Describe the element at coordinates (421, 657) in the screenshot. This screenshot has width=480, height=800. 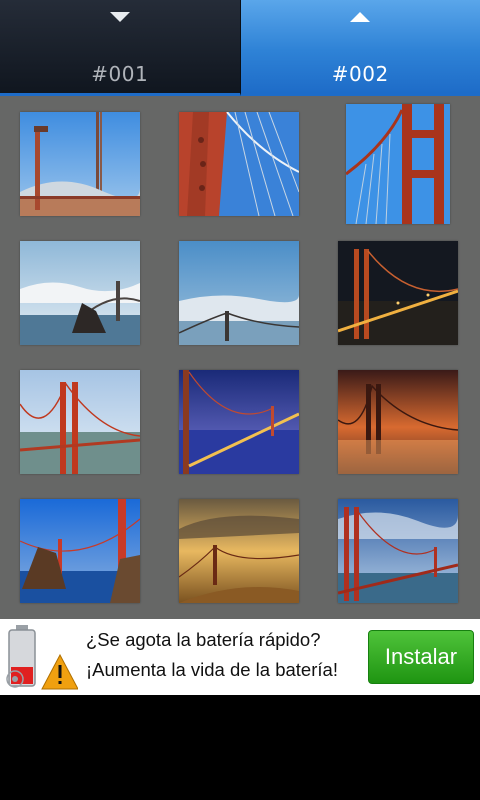
I see `install-button: Instalar` at that location.